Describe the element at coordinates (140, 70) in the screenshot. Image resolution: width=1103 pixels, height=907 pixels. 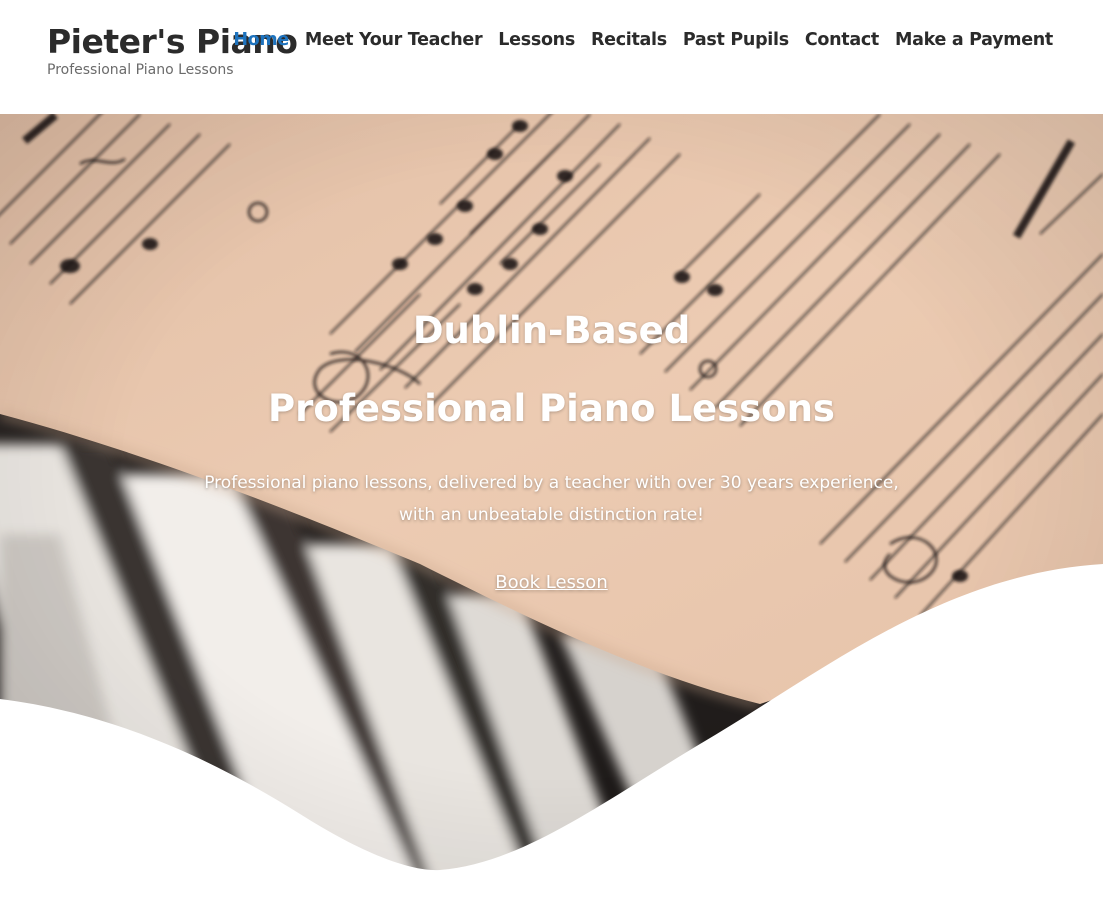
I see `site-tagline: Professional Piano Lessons` at that location.